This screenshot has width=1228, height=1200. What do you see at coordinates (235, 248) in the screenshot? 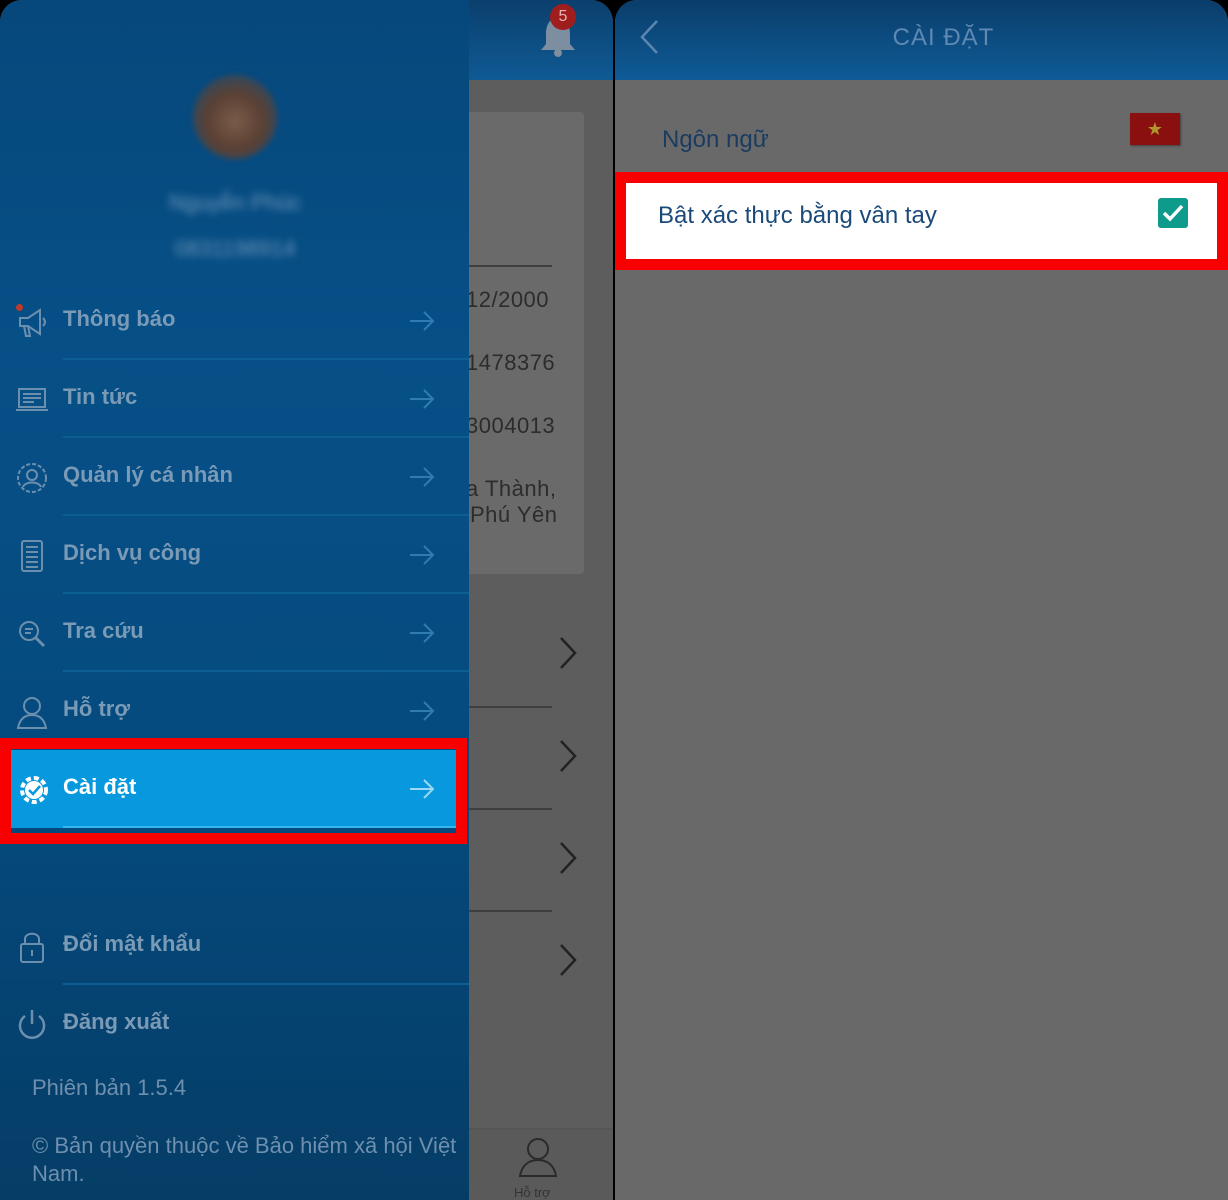
I see `user-id: 0831198914` at bounding box center [235, 248].